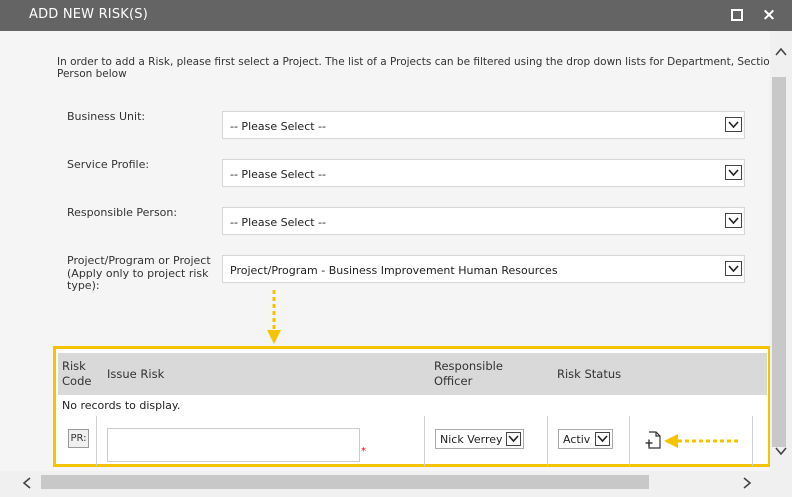 The height and width of the screenshot is (497, 792). I want to click on chevron-right-icon, so click(747, 483).